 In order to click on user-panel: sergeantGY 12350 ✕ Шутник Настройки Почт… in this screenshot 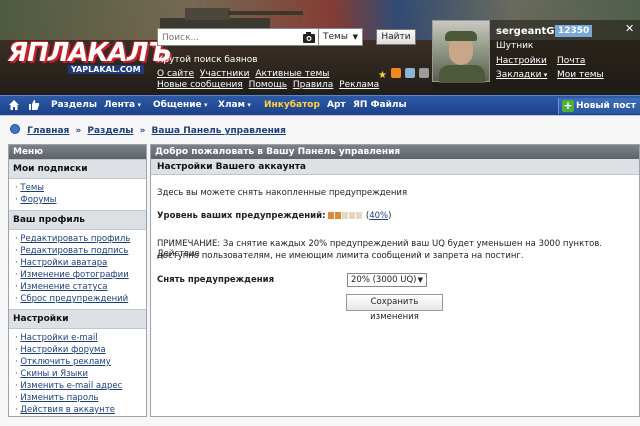, I will do `click(536, 55)`.